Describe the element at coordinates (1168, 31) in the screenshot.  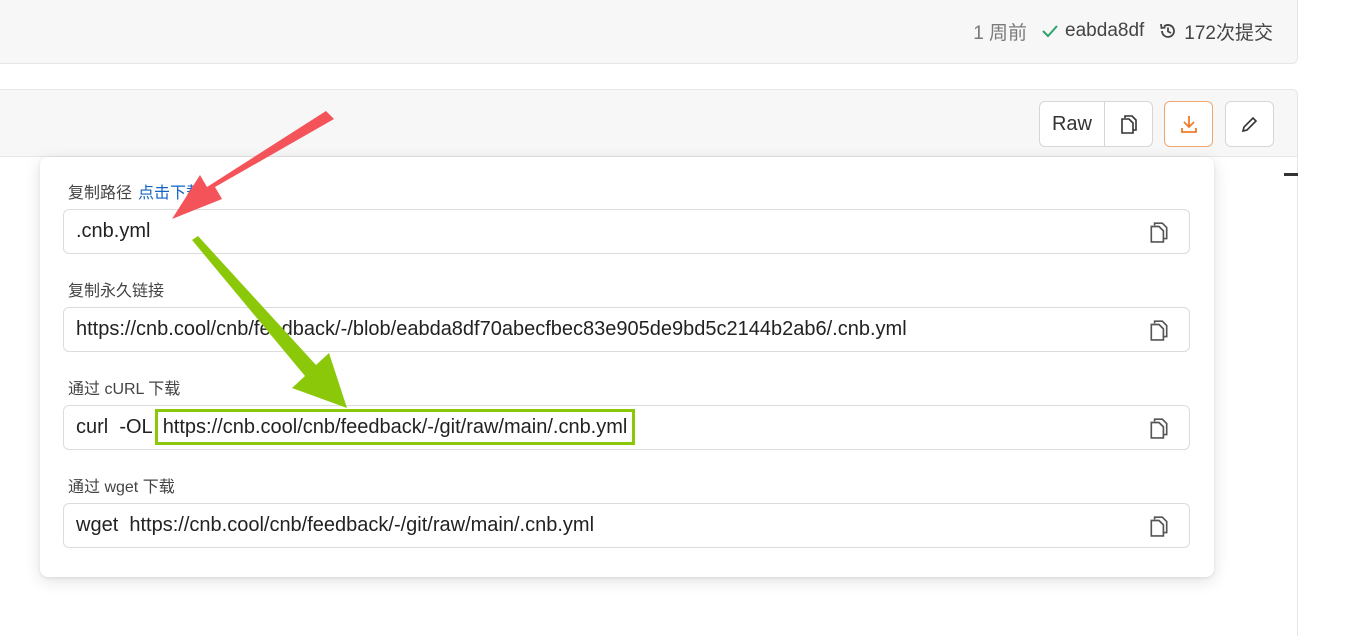
I see `history-icon` at that location.